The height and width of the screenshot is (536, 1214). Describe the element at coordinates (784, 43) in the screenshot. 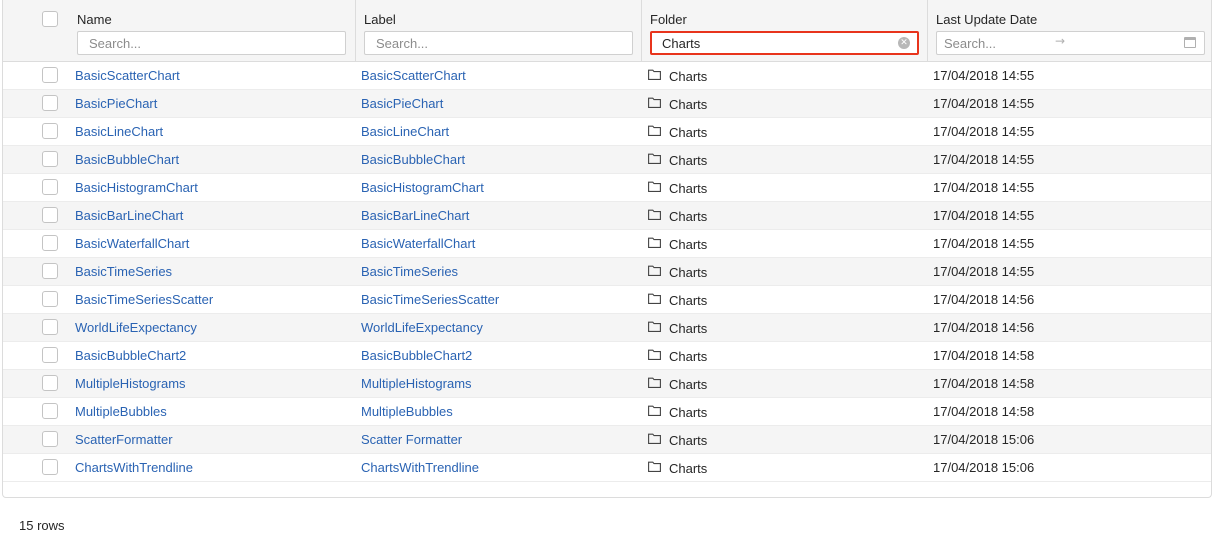

I see `folder-search-input` at that location.